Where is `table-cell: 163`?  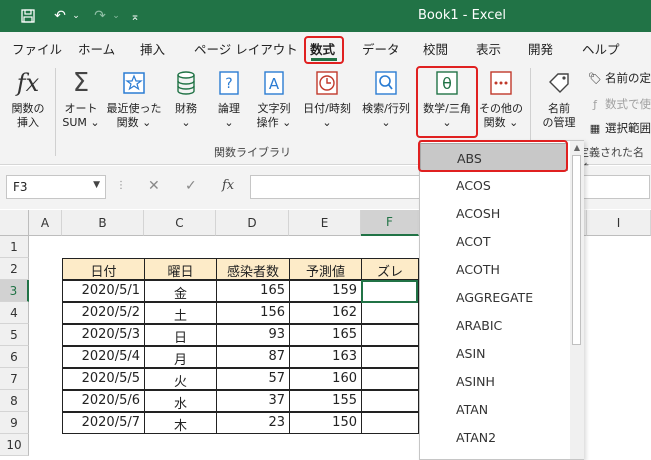
table-cell: 163 is located at coordinates (325, 357).